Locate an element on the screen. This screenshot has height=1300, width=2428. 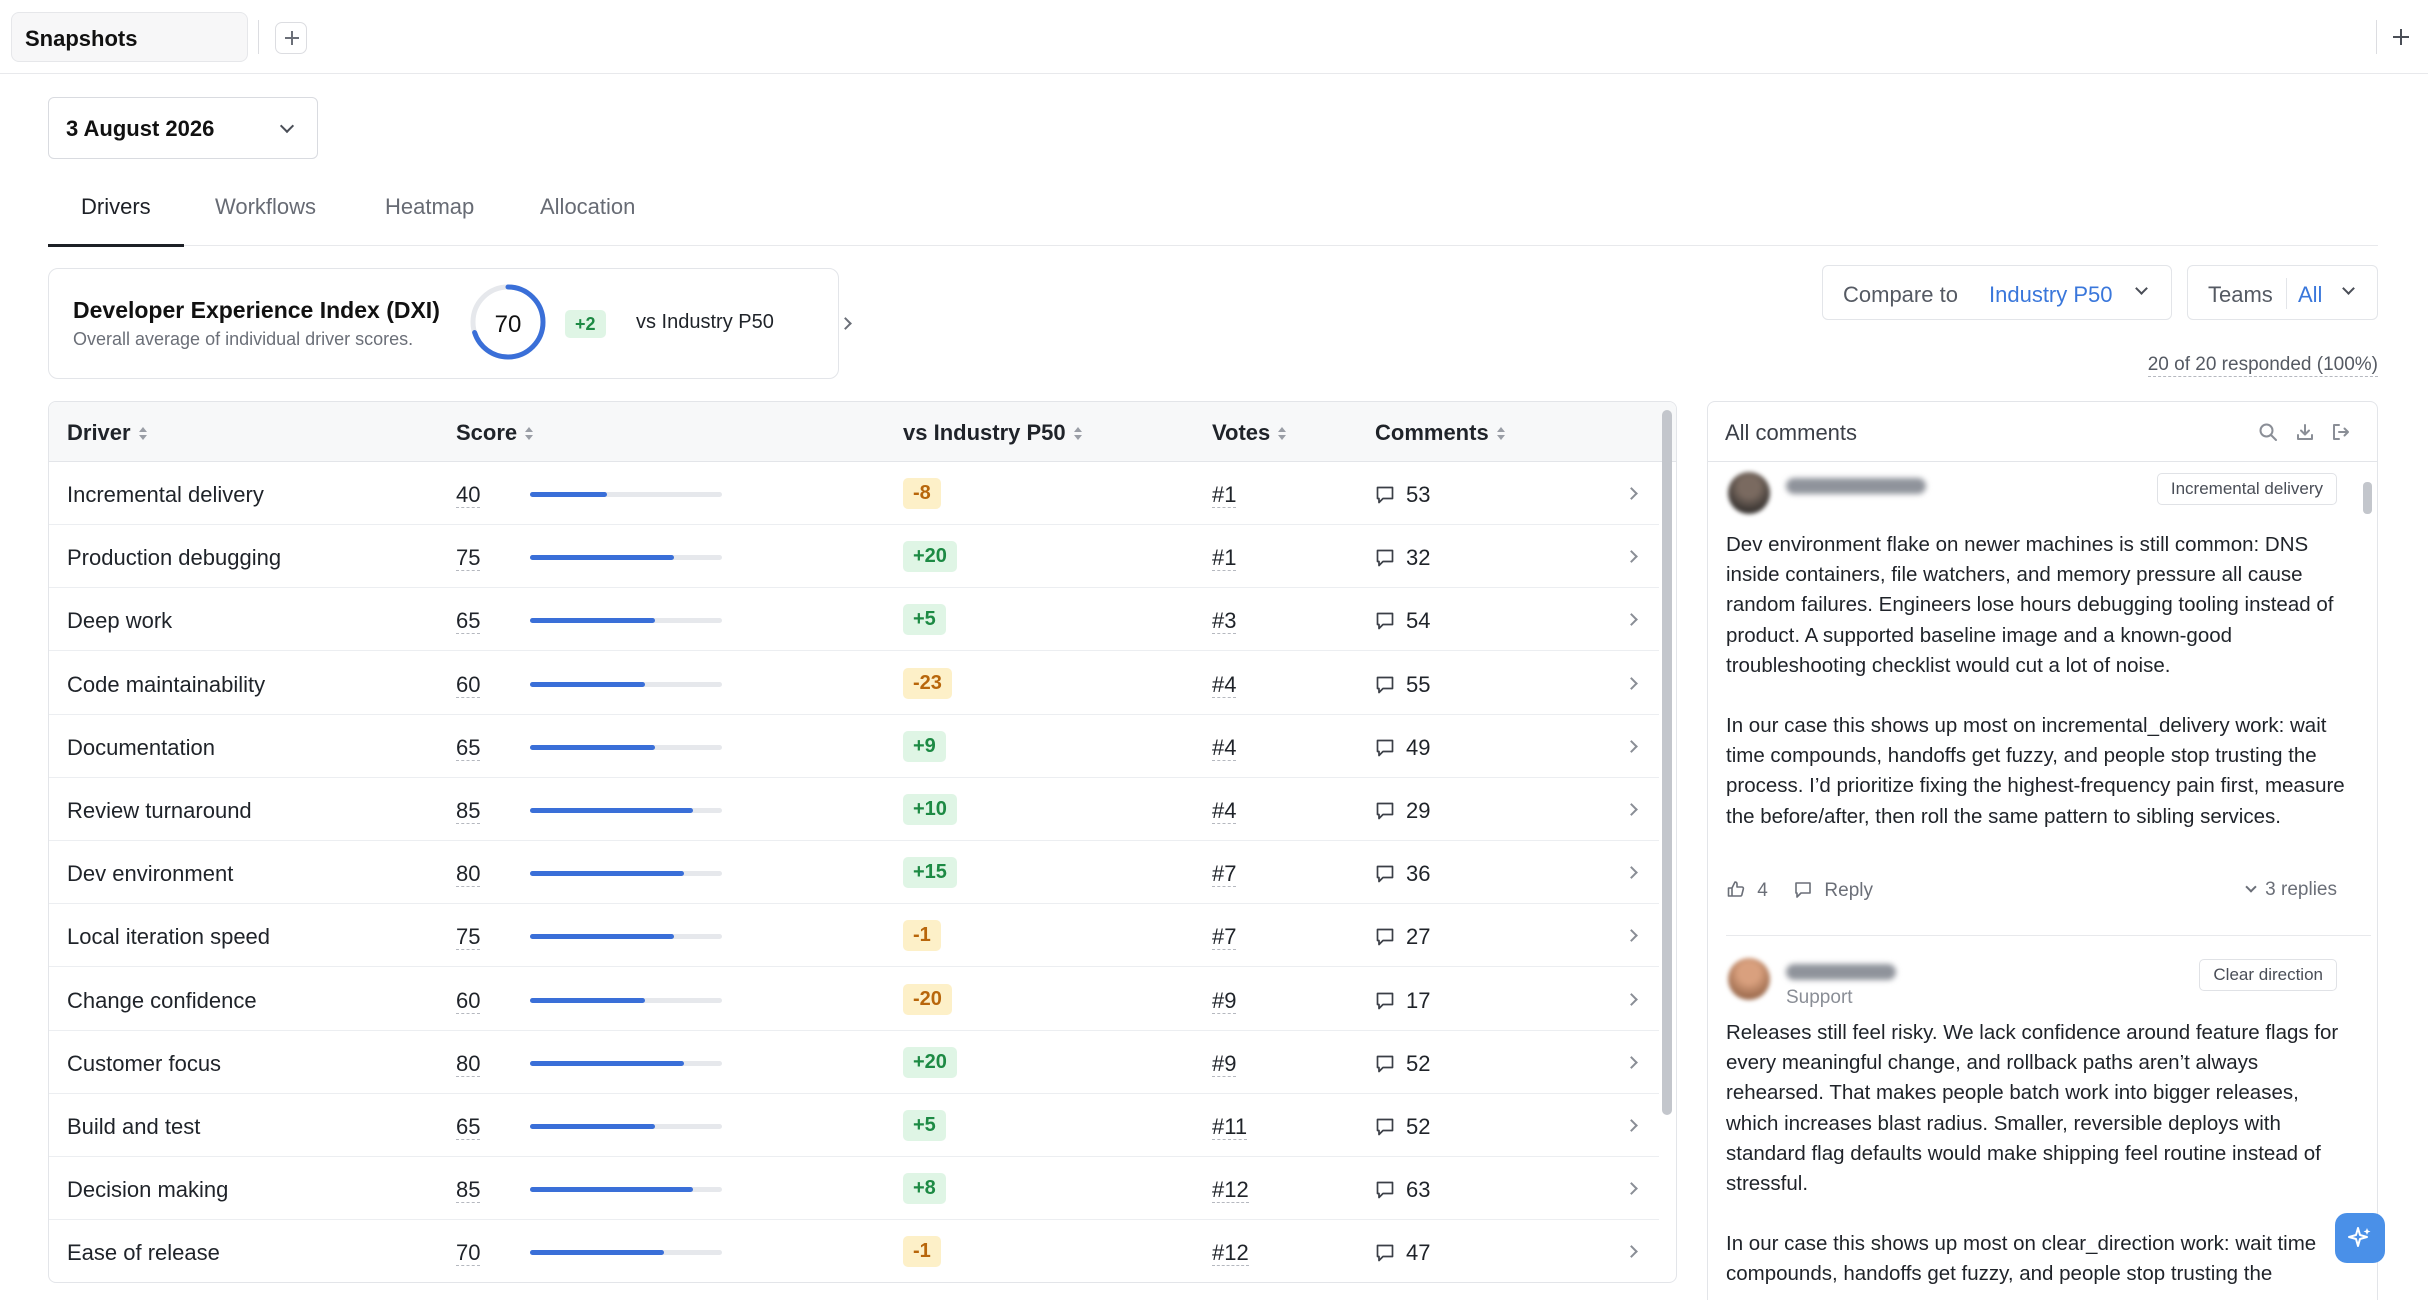
vs-industry-delta: -20 is located at coordinates (927, 999).